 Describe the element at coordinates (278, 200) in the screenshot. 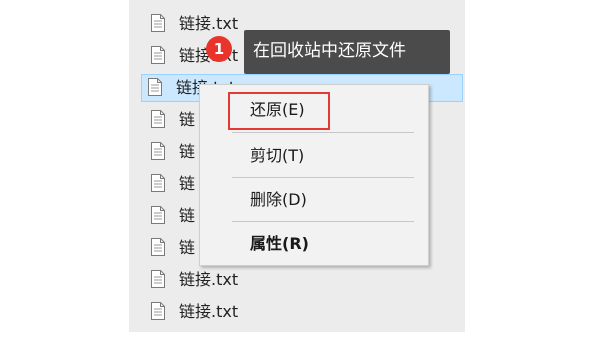

I see `menu-item-delete: 删除(D)` at that location.